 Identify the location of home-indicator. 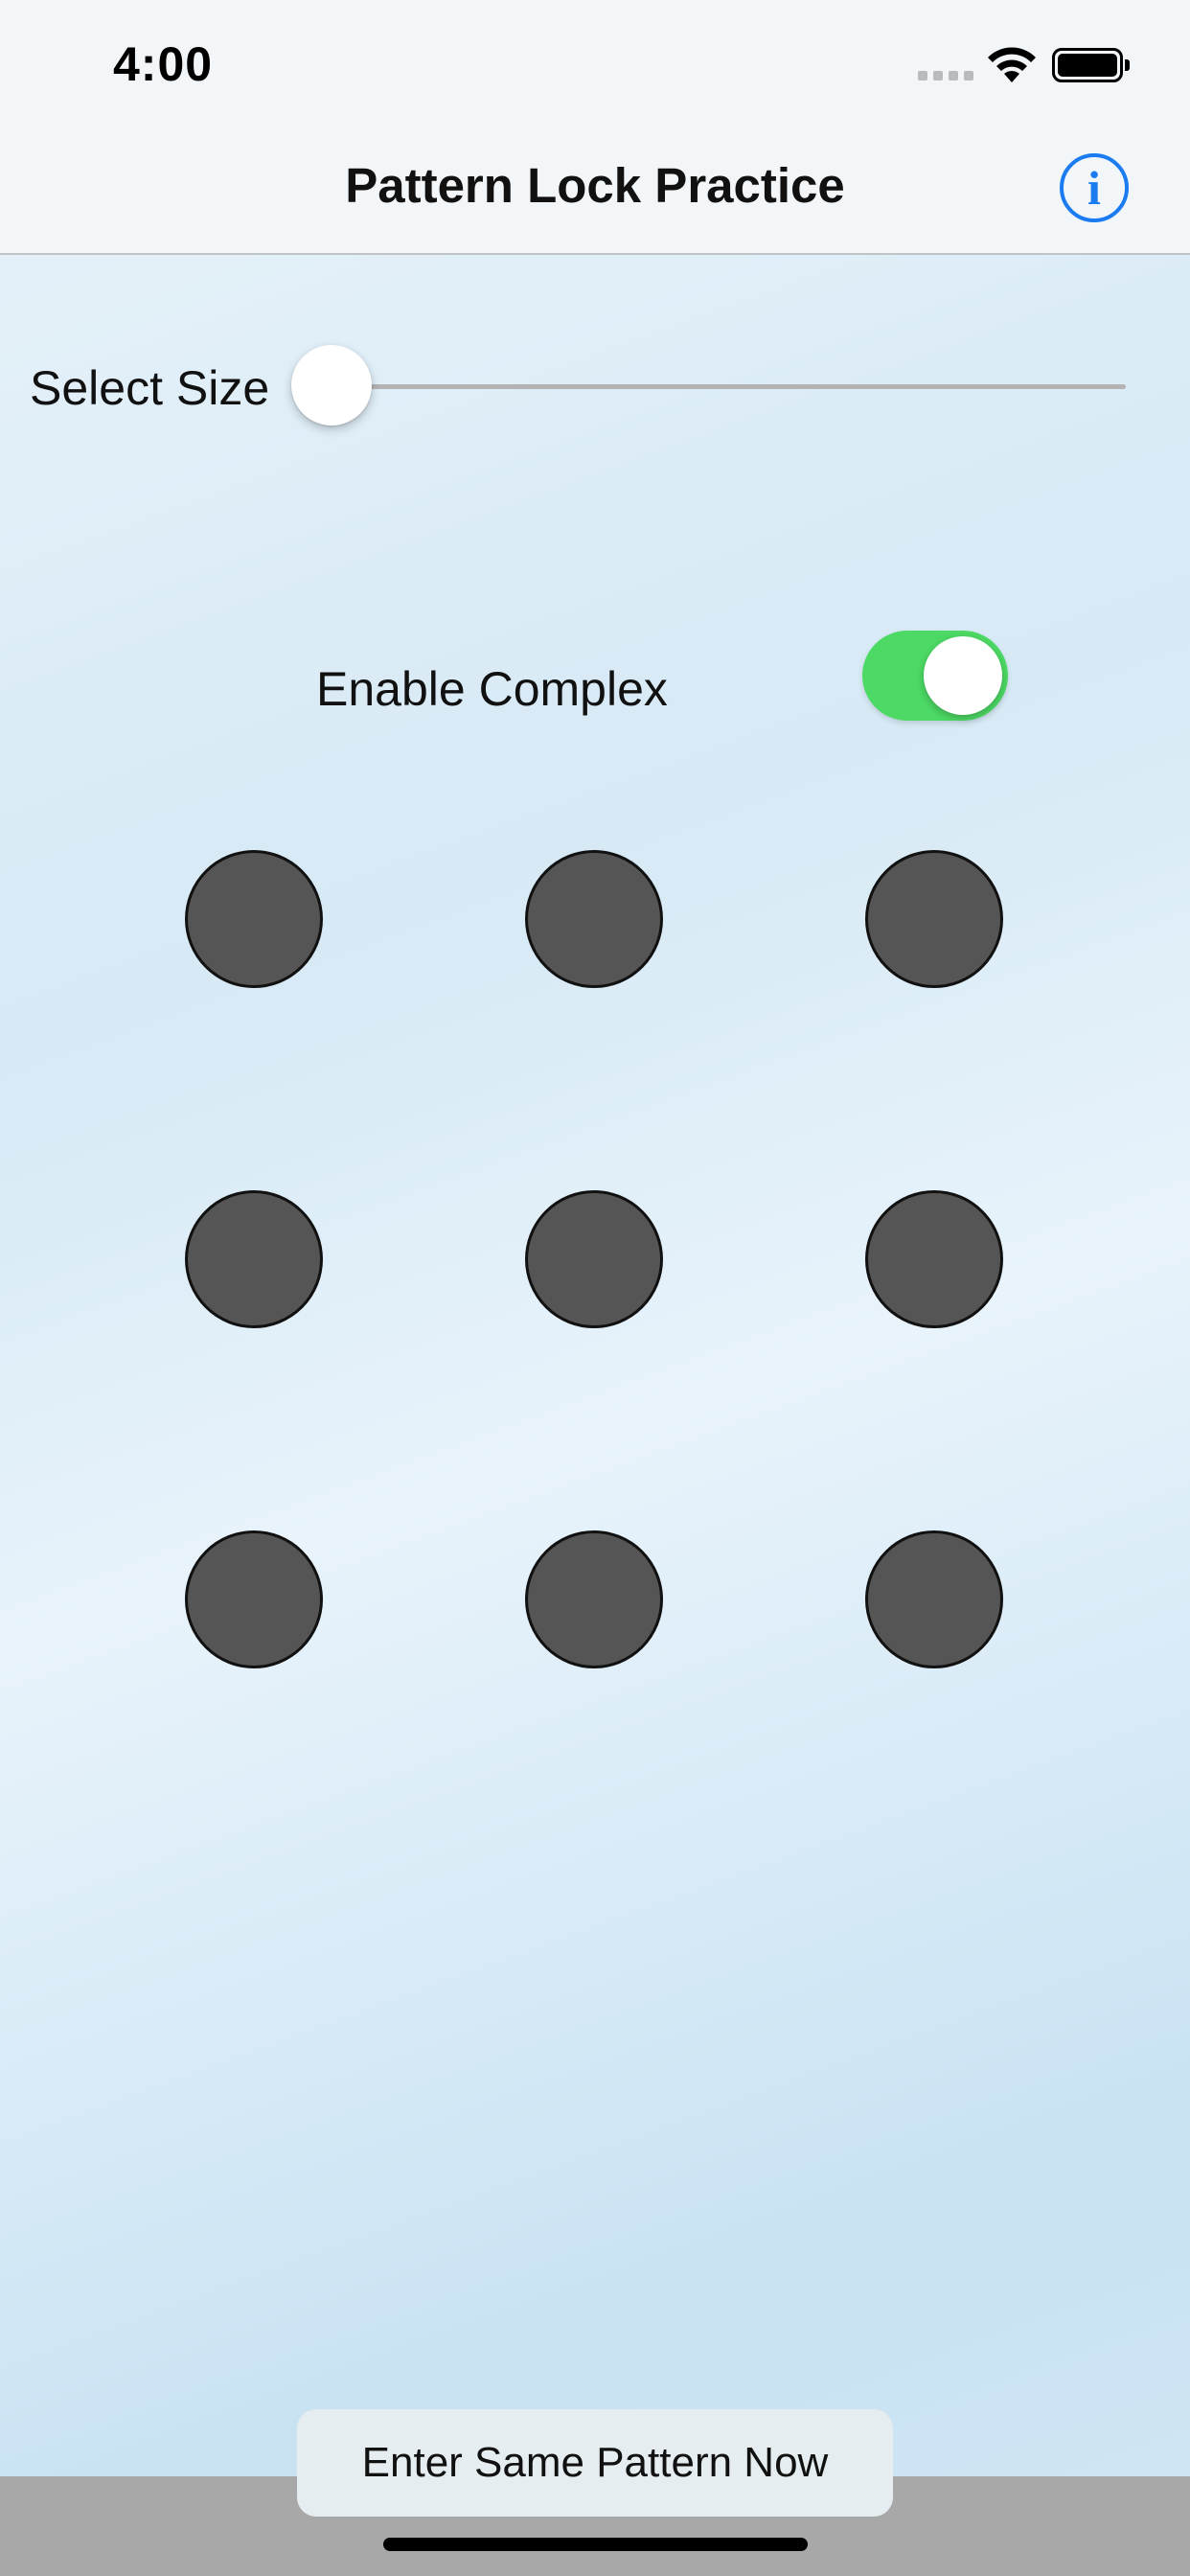
(595, 2544).